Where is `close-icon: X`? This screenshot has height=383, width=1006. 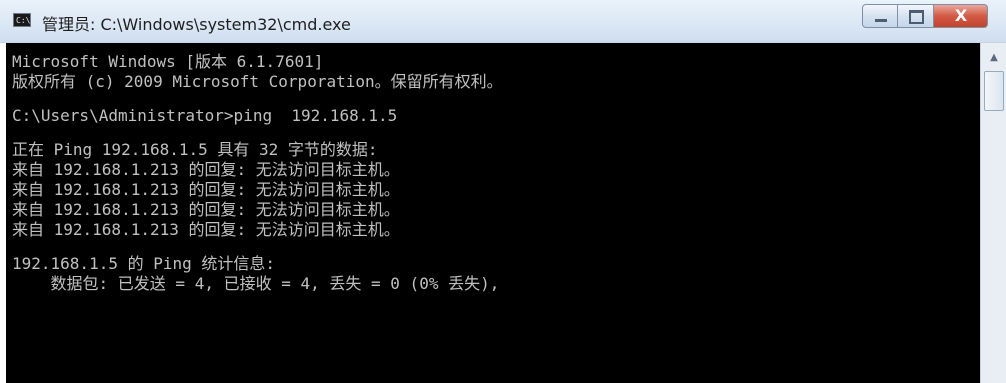 close-icon: X is located at coordinates (961, 15).